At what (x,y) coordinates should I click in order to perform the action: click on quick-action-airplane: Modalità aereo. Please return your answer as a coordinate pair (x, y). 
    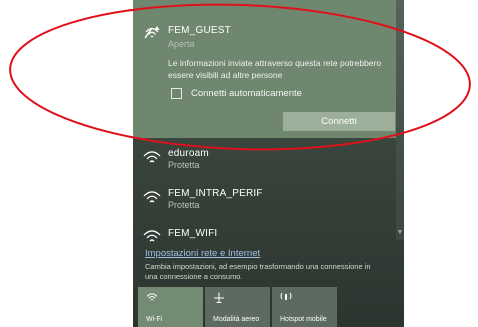
    Looking at the image, I should click on (237, 307).